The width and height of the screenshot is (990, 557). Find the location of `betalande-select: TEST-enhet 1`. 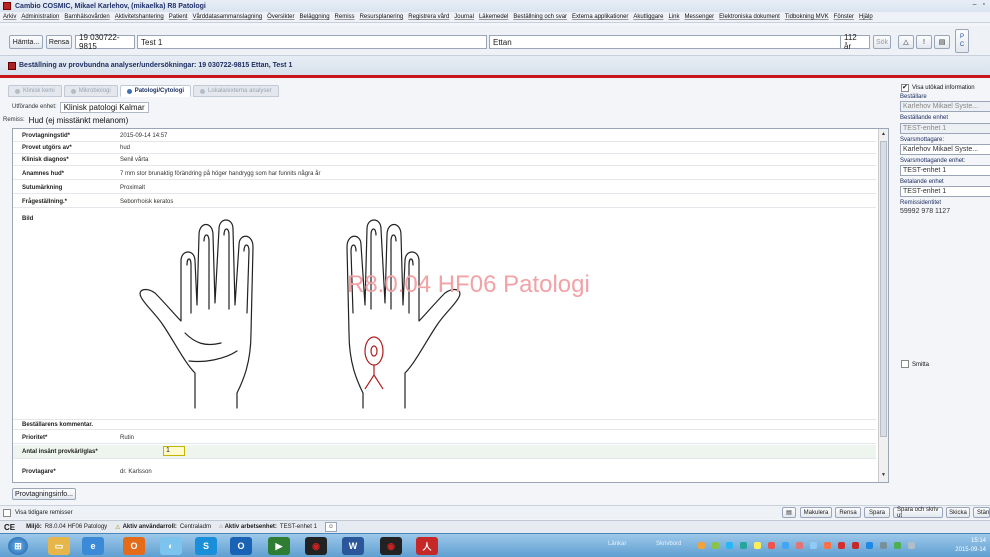

betalande-select: TEST-enhet 1 is located at coordinates (945, 191).